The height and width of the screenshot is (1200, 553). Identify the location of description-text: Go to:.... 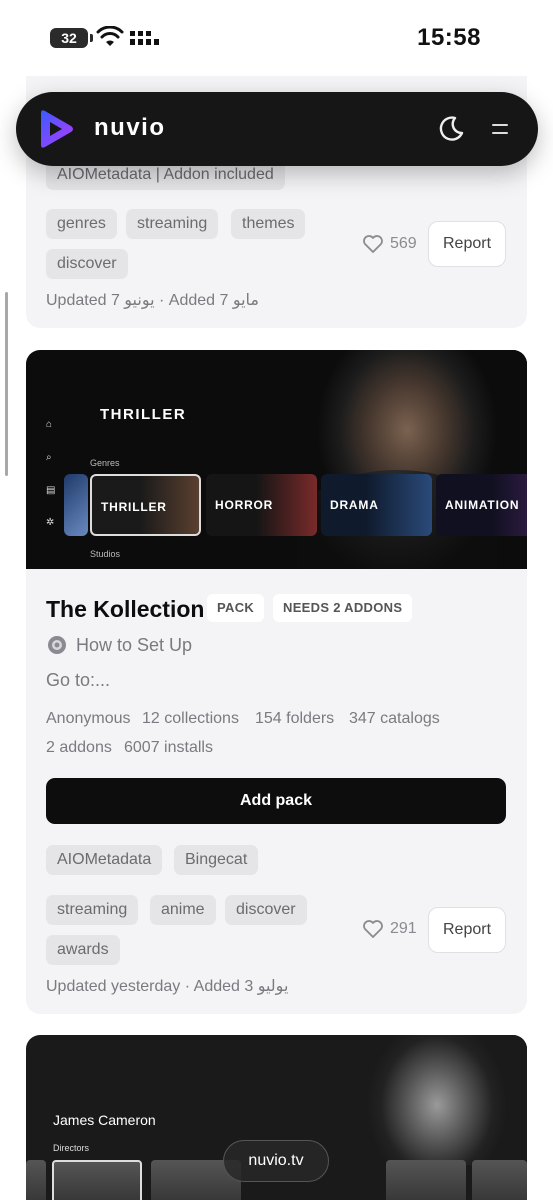
(78, 680).